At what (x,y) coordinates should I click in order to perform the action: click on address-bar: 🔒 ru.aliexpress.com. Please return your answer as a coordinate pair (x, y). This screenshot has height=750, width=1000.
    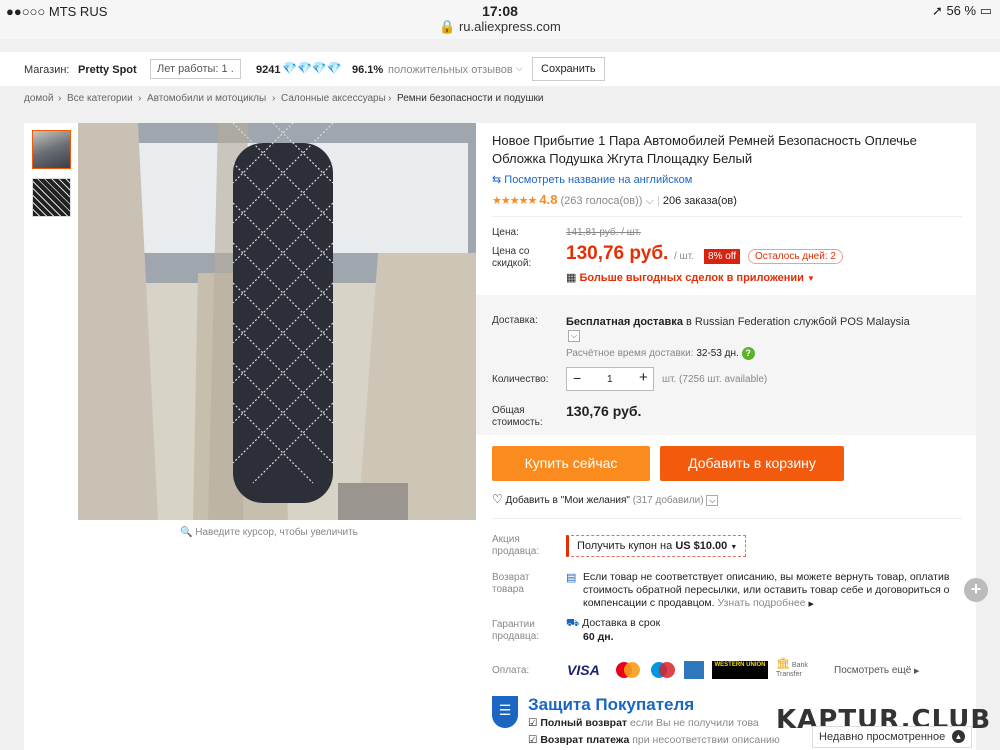
    Looking at the image, I should click on (500, 29).